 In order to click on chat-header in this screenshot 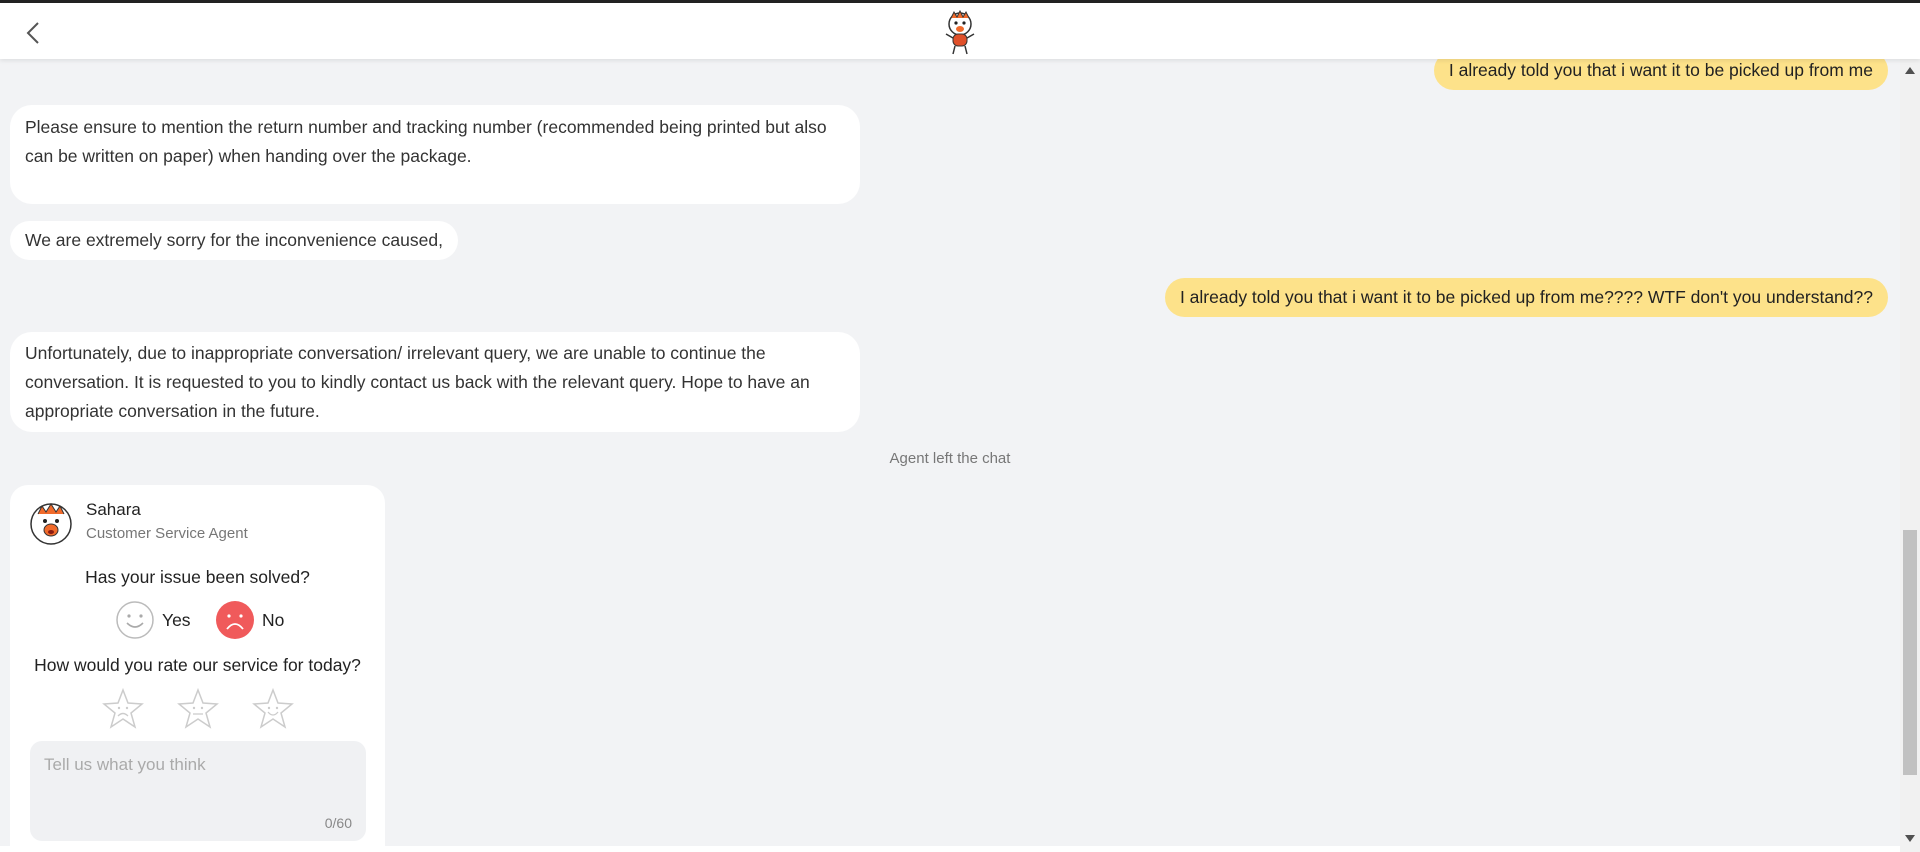, I will do `click(960, 31)`.